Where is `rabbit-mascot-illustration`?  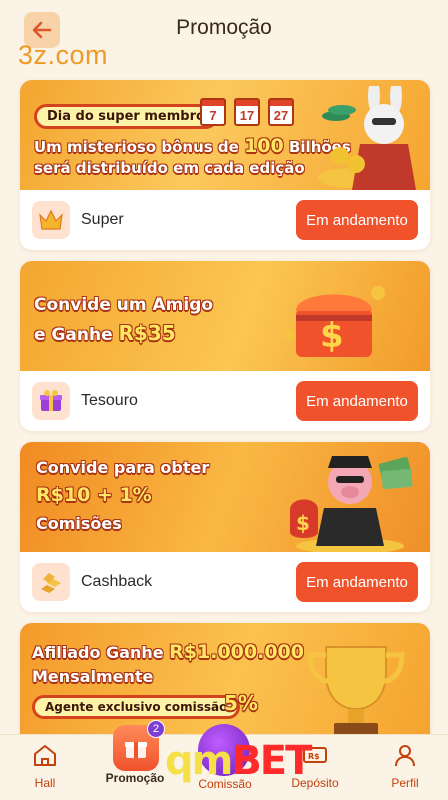 rabbit-mascot-illustration is located at coordinates (367, 138).